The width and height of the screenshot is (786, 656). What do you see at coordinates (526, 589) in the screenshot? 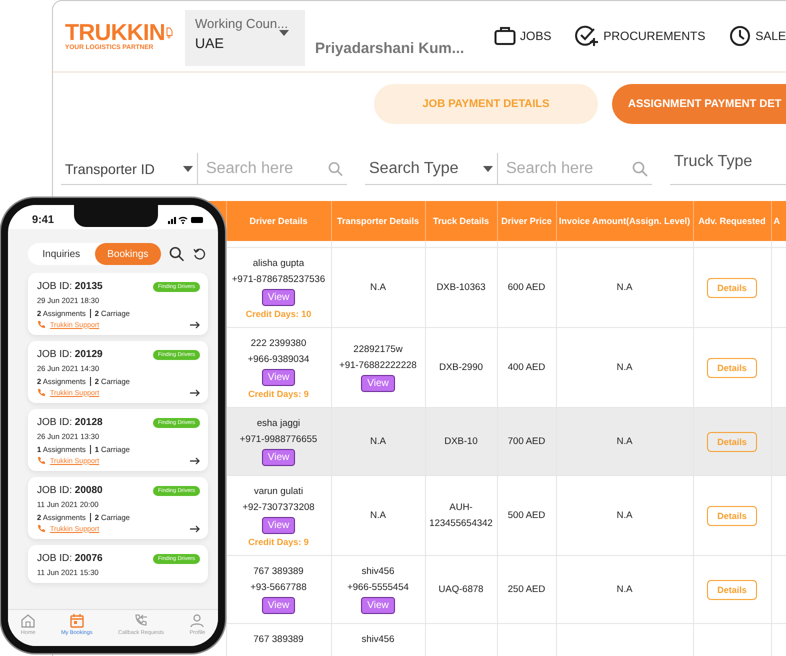
I see `table-cell-text: 250 AED` at bounding box center [526, 589].